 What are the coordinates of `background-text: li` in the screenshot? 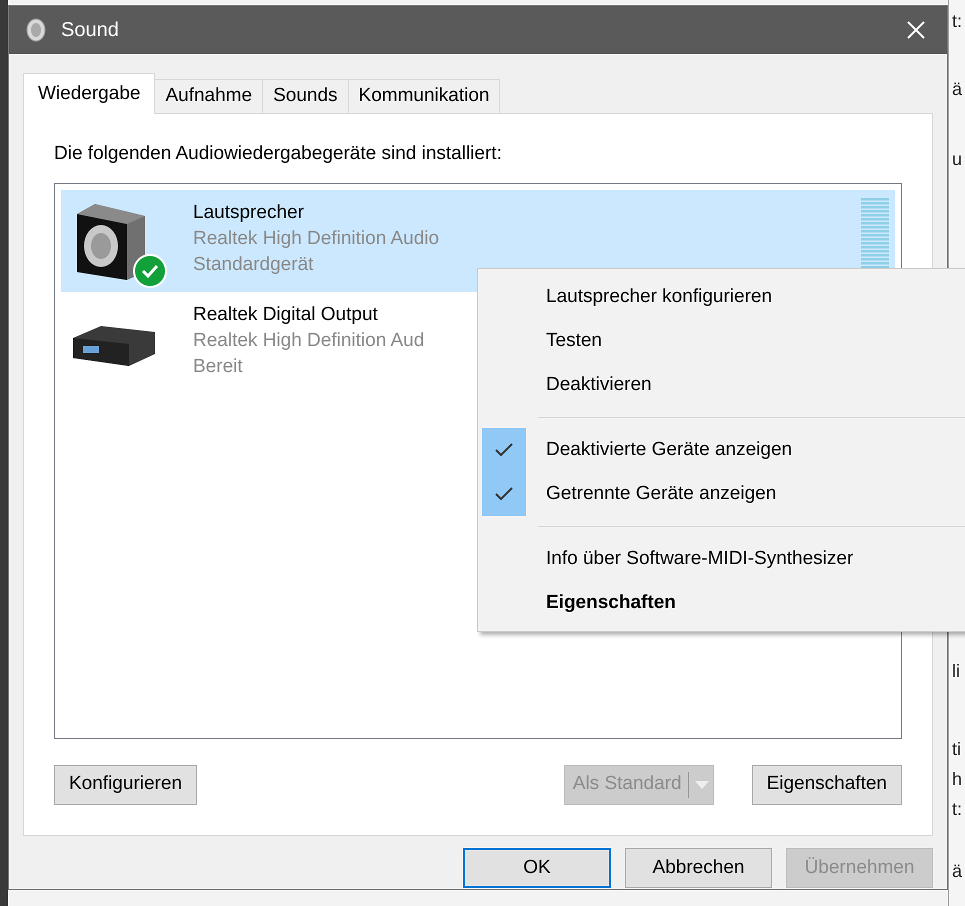 It's located at (956, 671).